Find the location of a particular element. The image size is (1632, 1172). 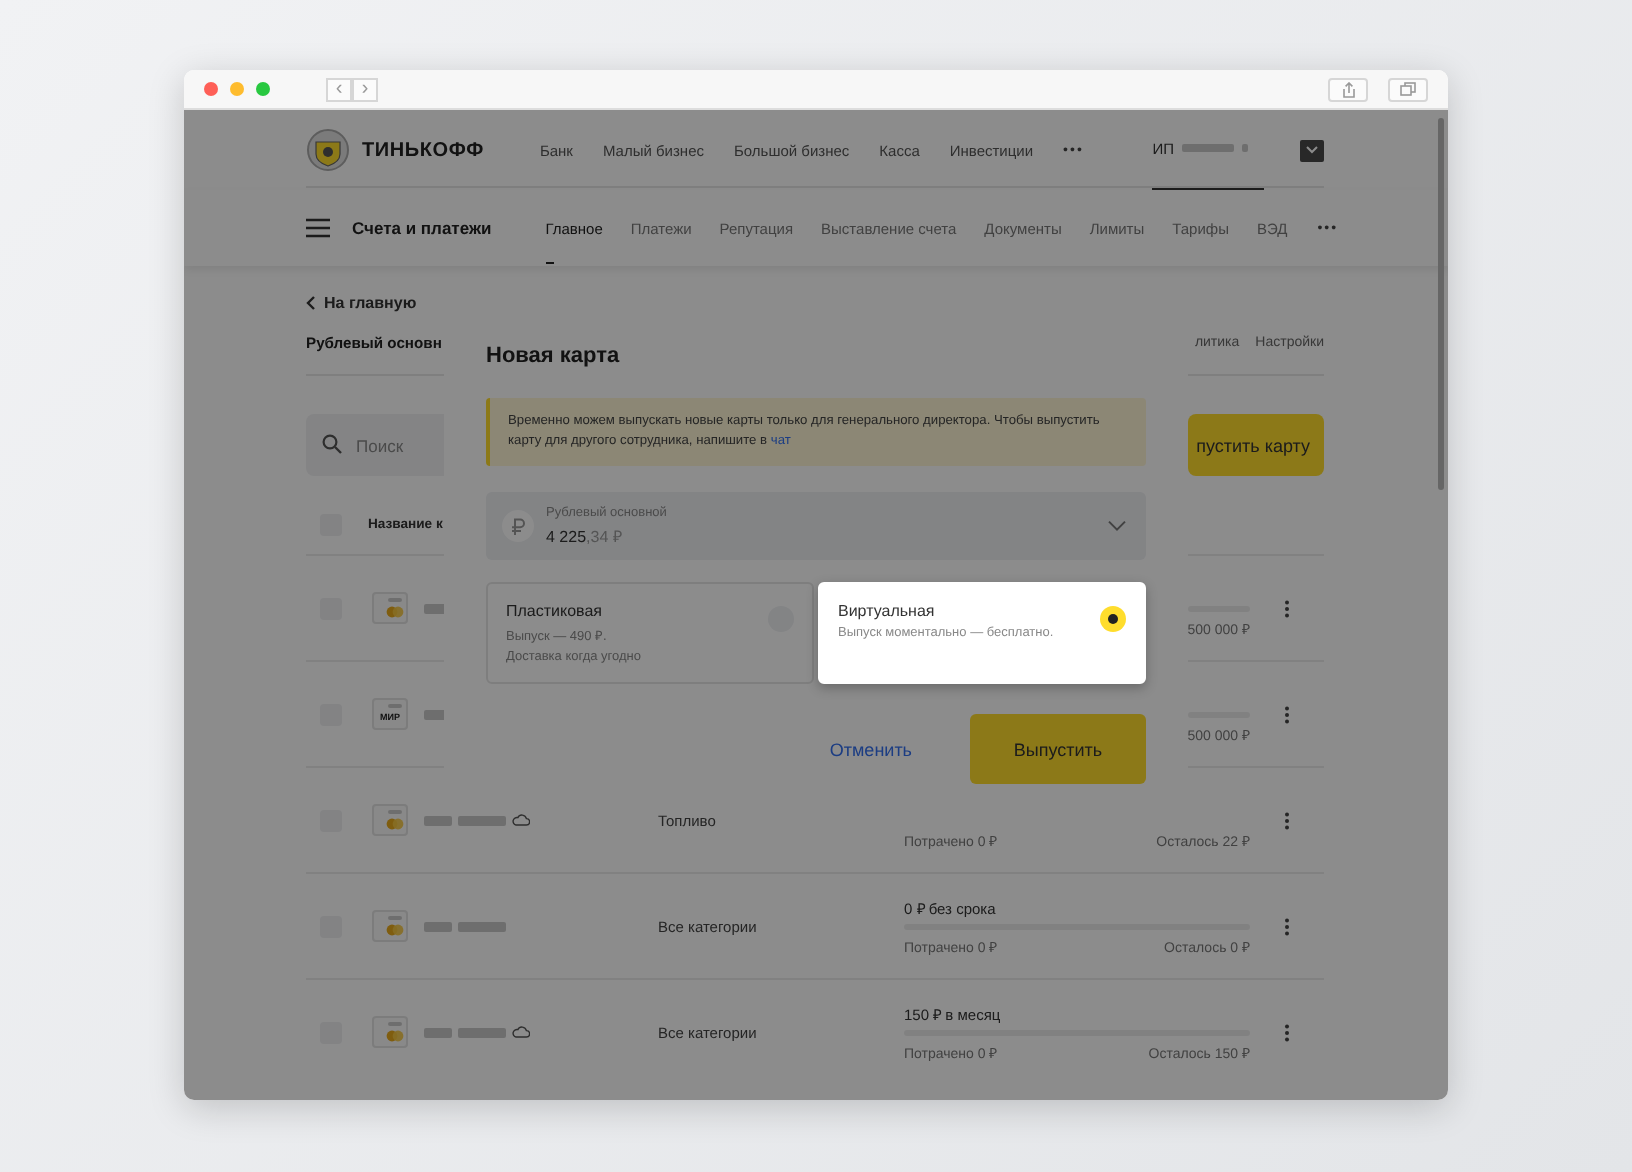

forward-button: › is located at coordinates (365, 89).